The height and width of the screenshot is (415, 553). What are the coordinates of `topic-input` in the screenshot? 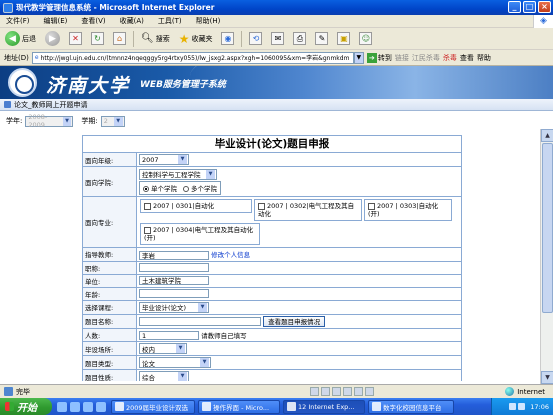 It's located at (200, 321).